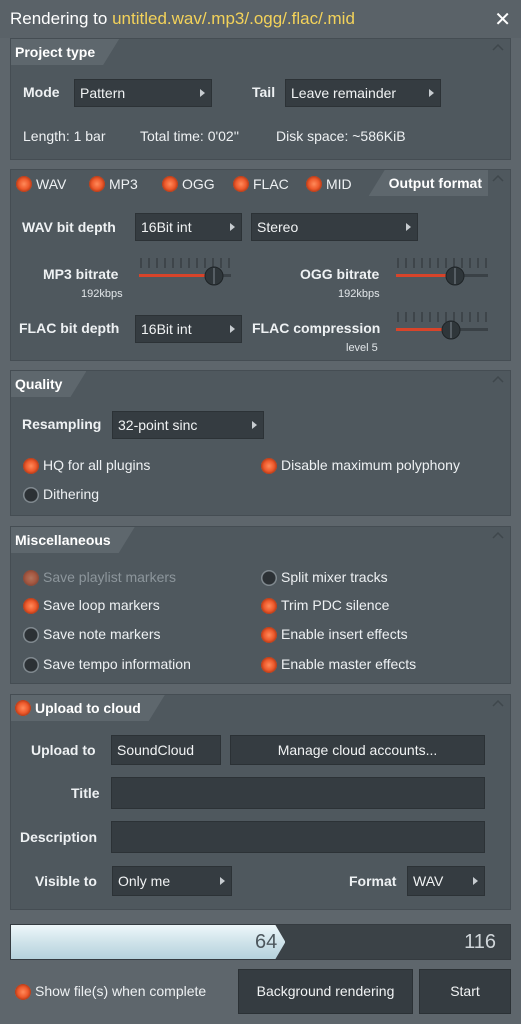  Describe the element at coordinates (428, 183) in the screenshot. I see `output-format-header: Output format` at that location.